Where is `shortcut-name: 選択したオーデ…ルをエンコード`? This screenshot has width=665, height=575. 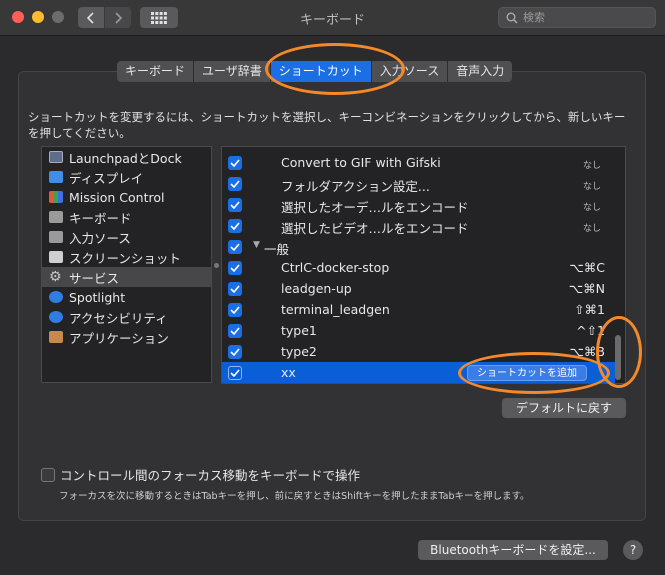 shortcut-name: 選択したオーデ…ルをエンコード is located at coordinates (375, 207).